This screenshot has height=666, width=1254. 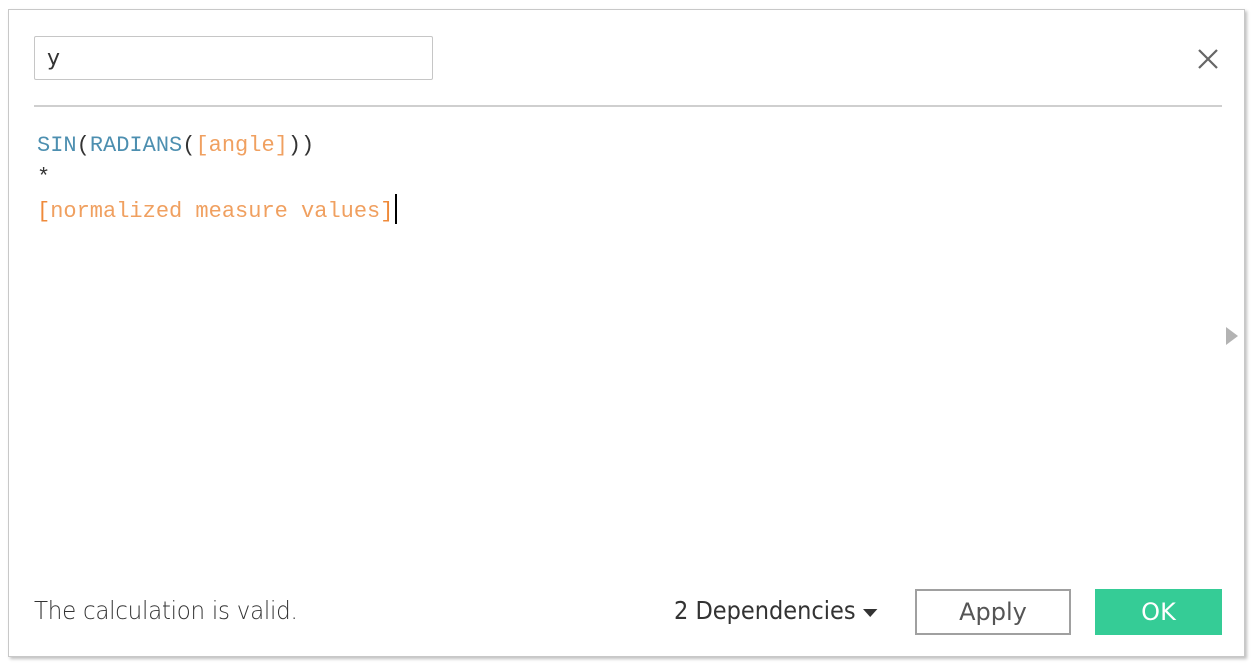 I want to click on formula-line: SIN(RADIANS([angle])), so click(x=612, y=146).